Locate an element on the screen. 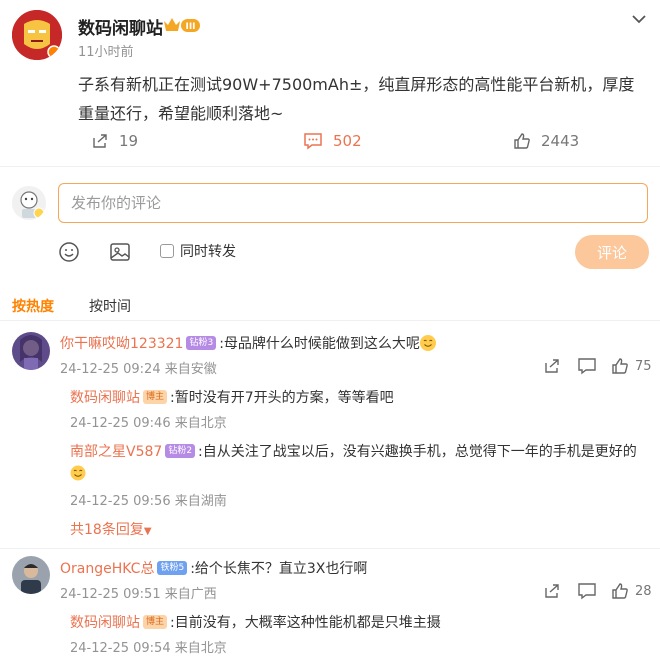 This screenshot has width=660, height=659. comment-like-count: 28 is located at coordinates (643, 591).